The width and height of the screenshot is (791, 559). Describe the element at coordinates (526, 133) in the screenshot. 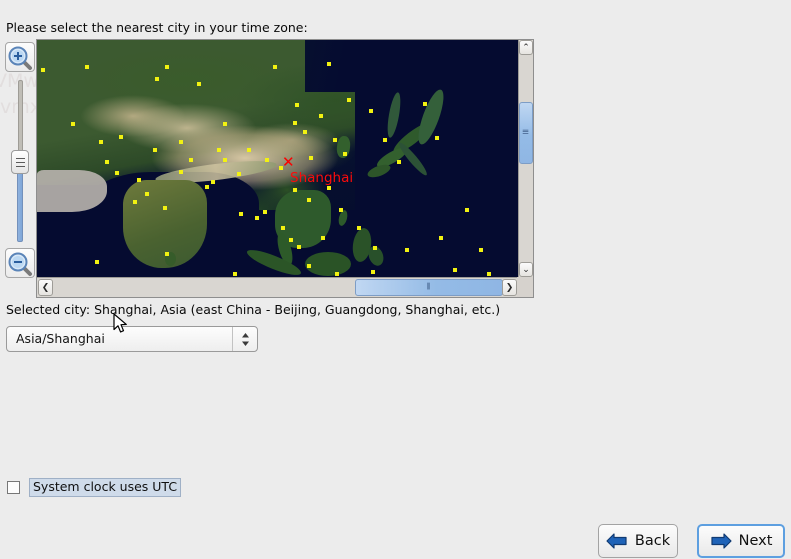

I see `vertical-scroll-thumb: ≡` at that location.